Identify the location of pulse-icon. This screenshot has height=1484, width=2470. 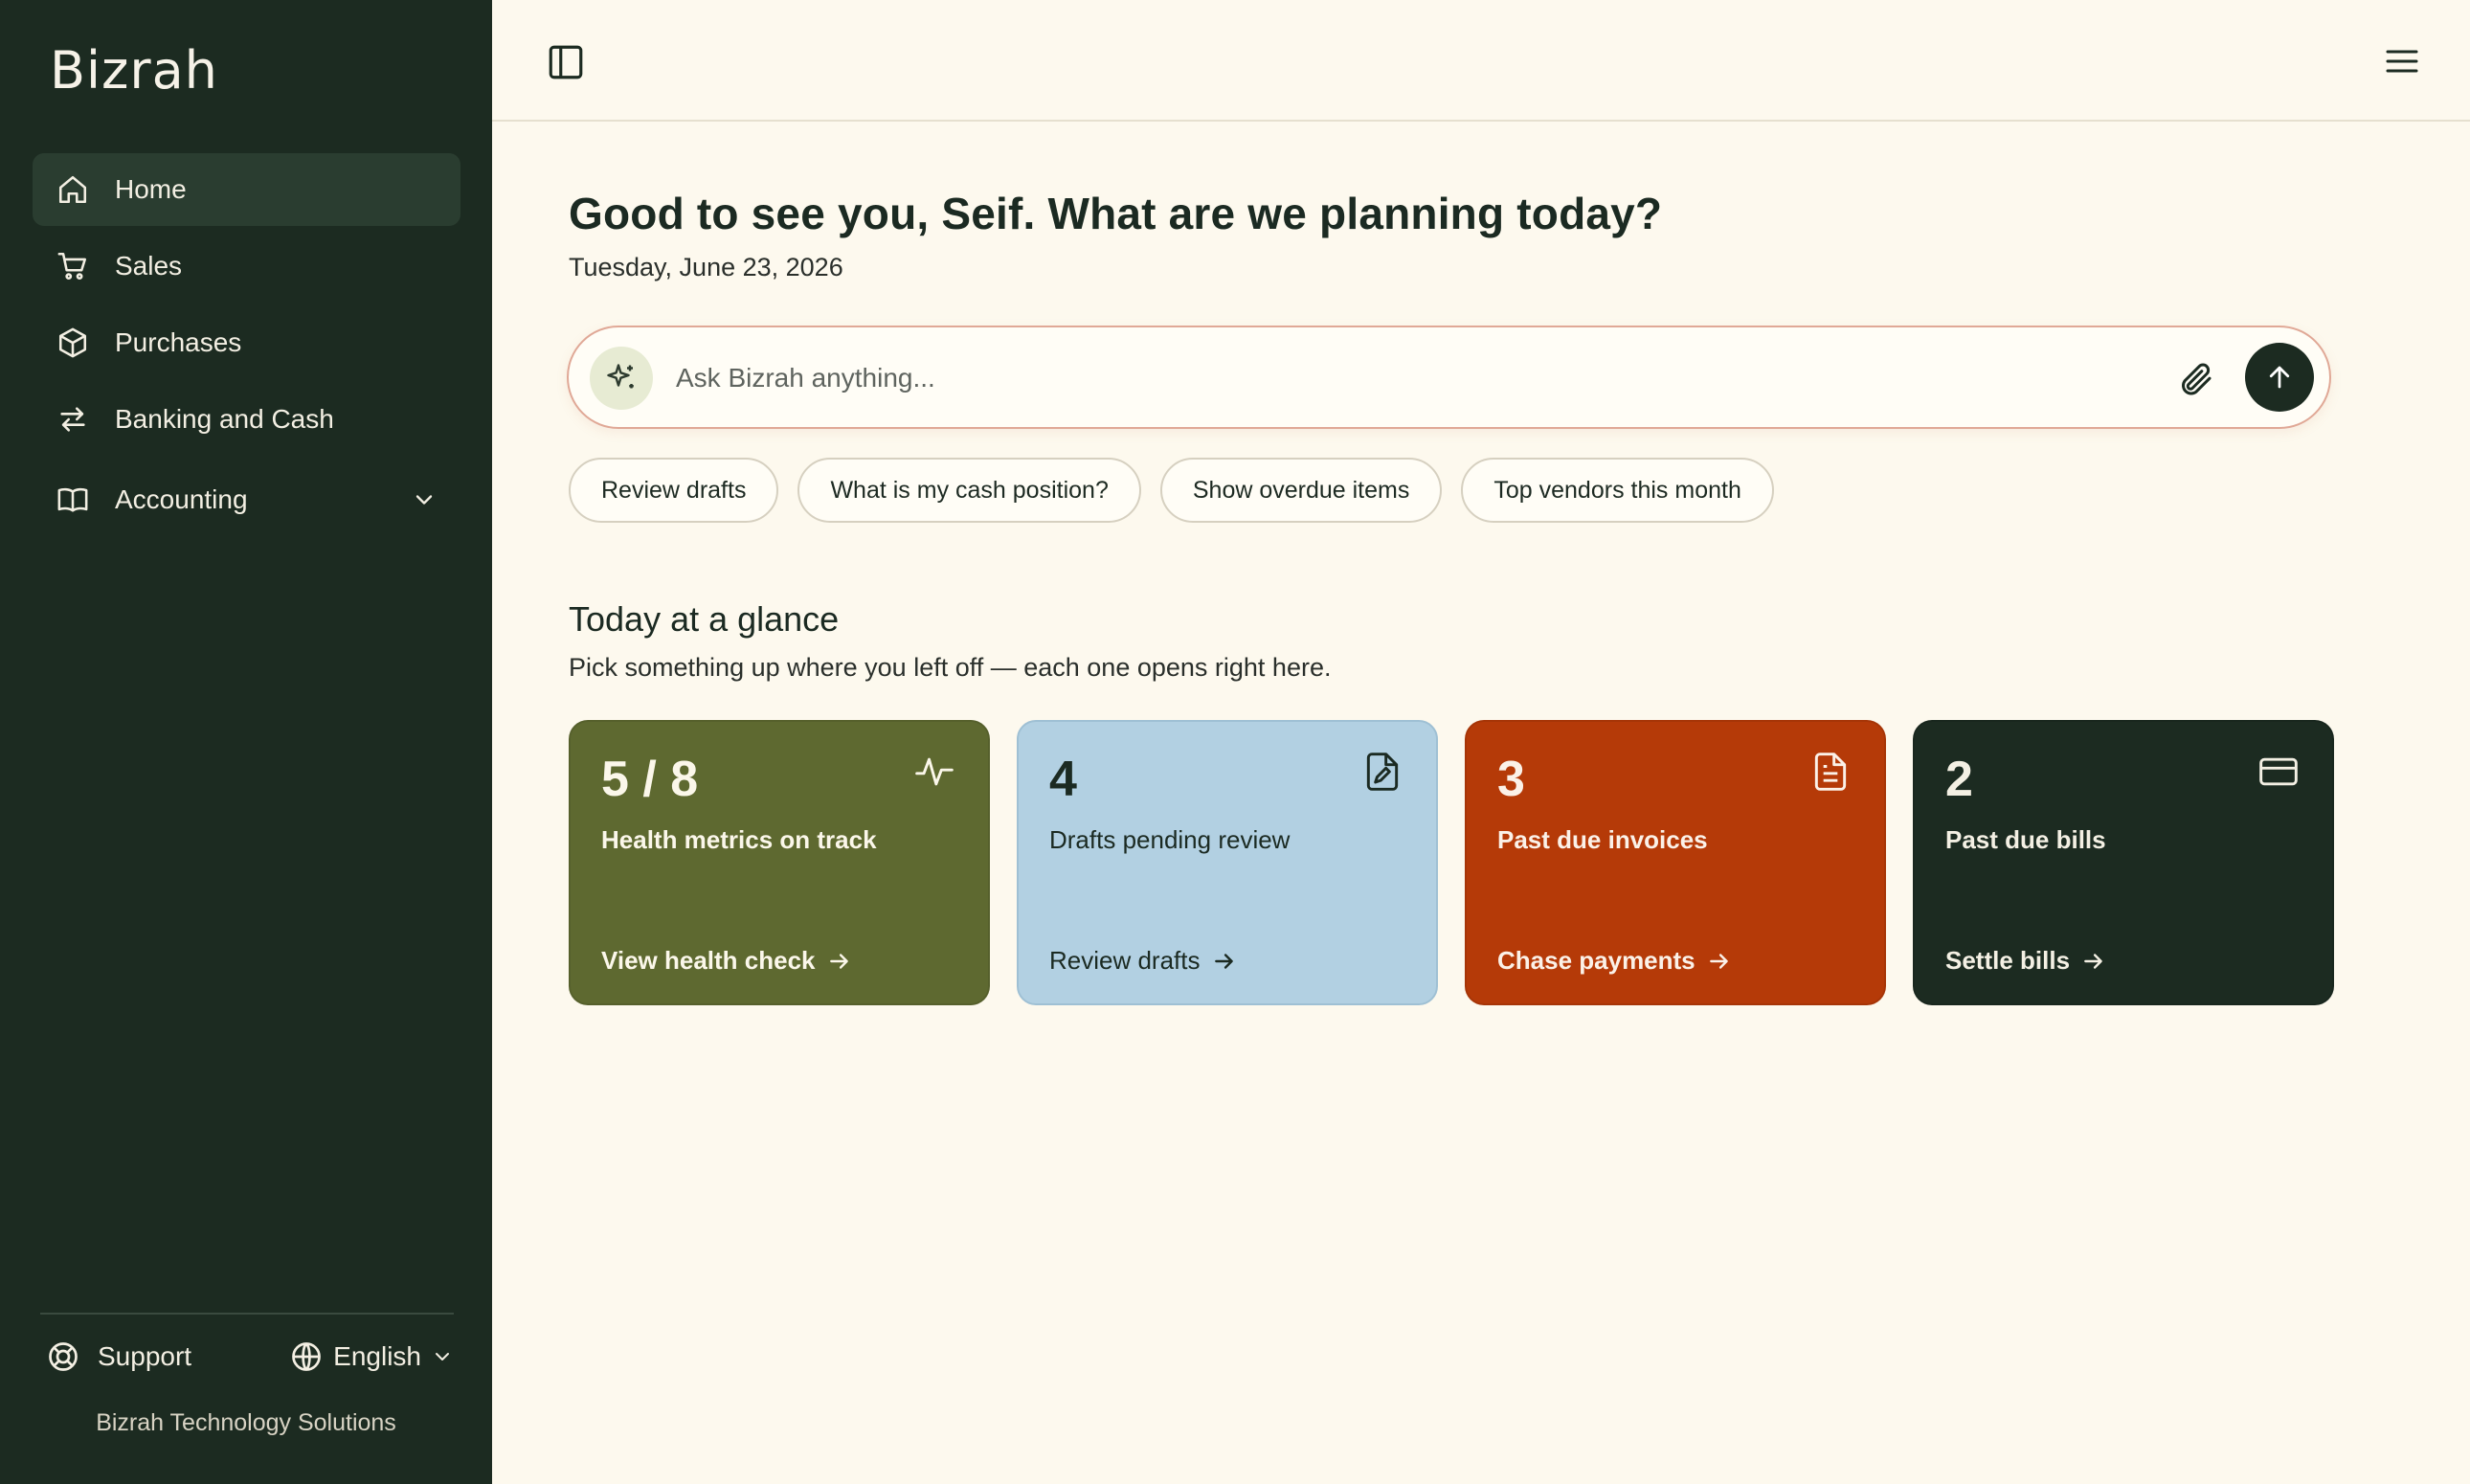
(935, 771).